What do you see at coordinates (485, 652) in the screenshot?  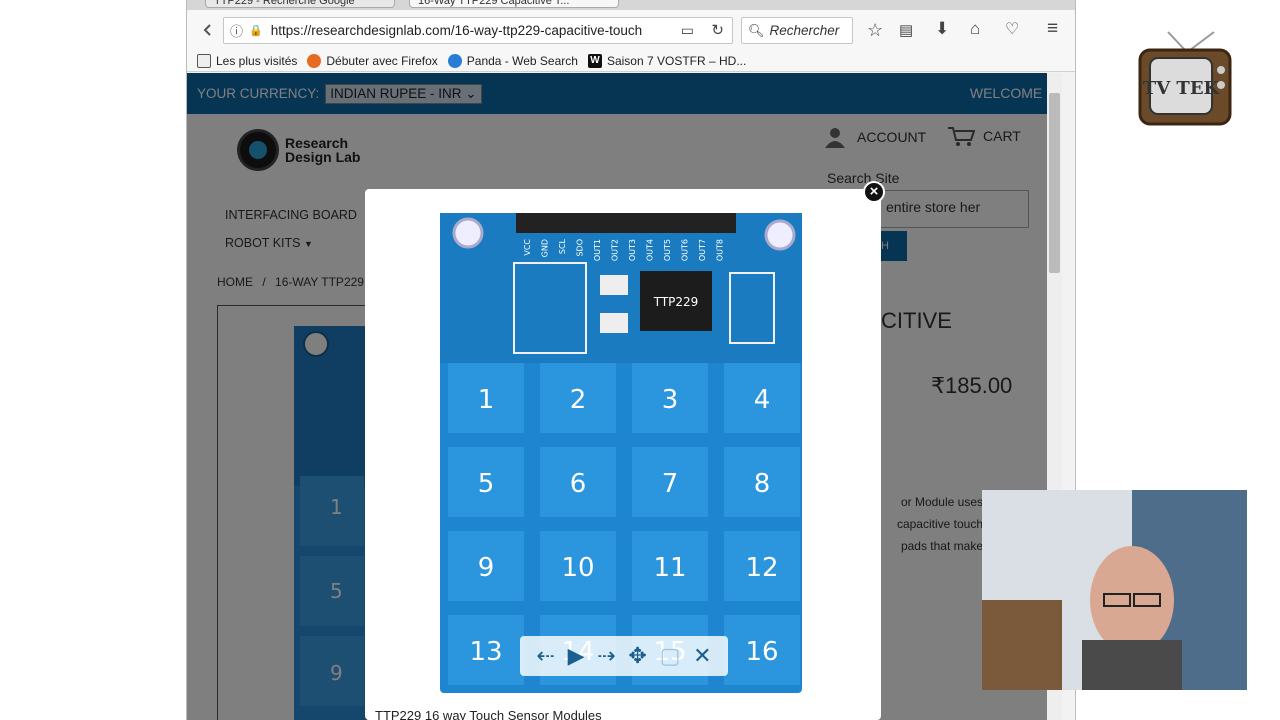 I see `touch-pad-label: 13` at bounding box center [485, 652].